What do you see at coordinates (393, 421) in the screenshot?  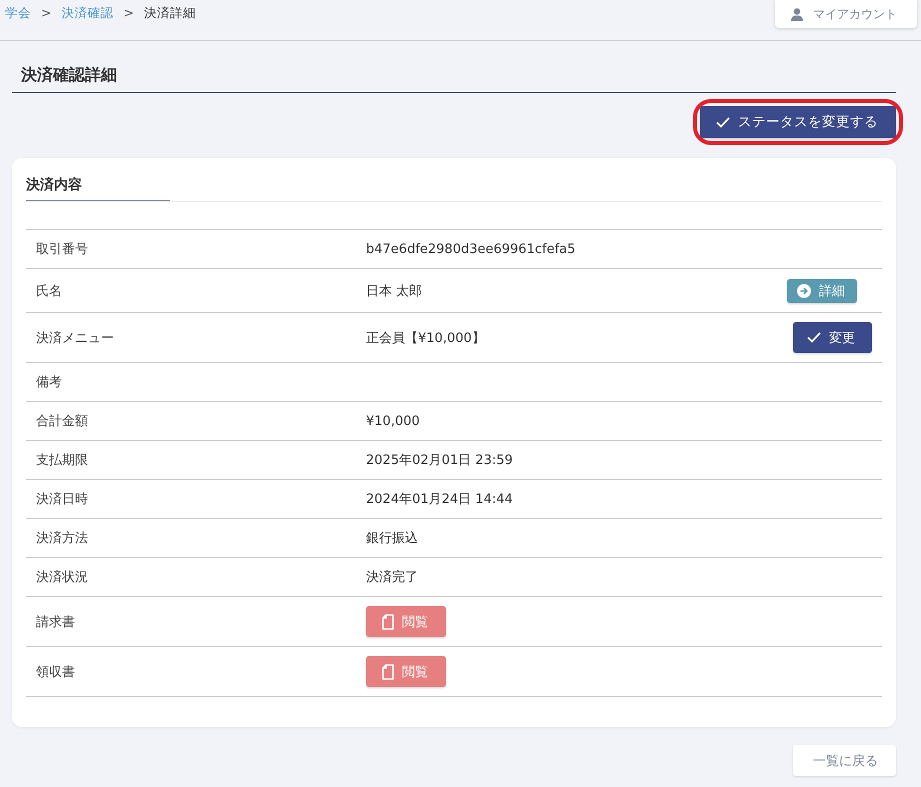 I see `field-value: ¥10,000` at bounding box center [393, 421].